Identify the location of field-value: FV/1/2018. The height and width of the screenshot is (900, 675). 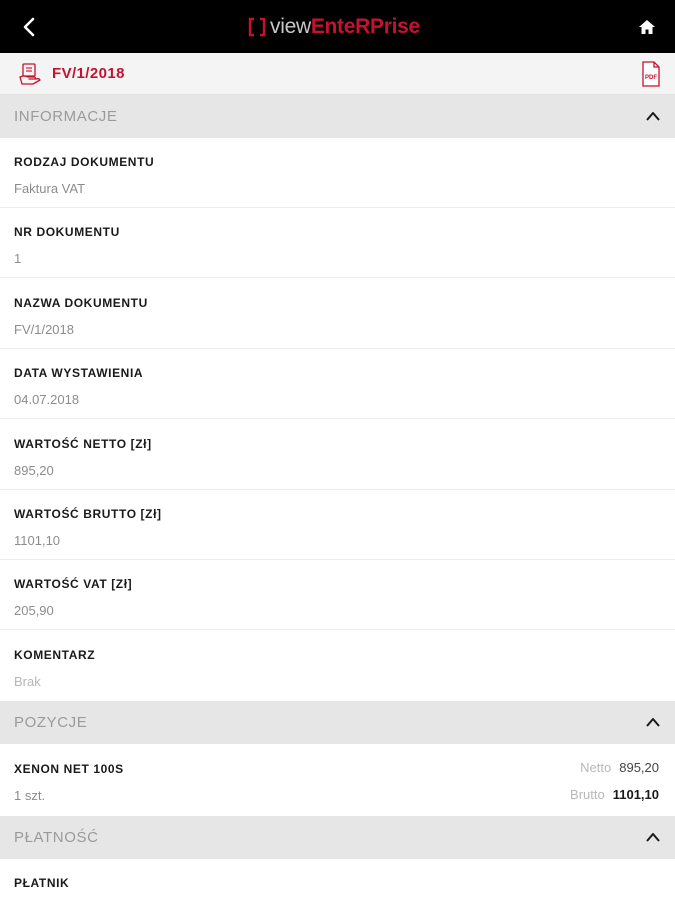
(44, 329).